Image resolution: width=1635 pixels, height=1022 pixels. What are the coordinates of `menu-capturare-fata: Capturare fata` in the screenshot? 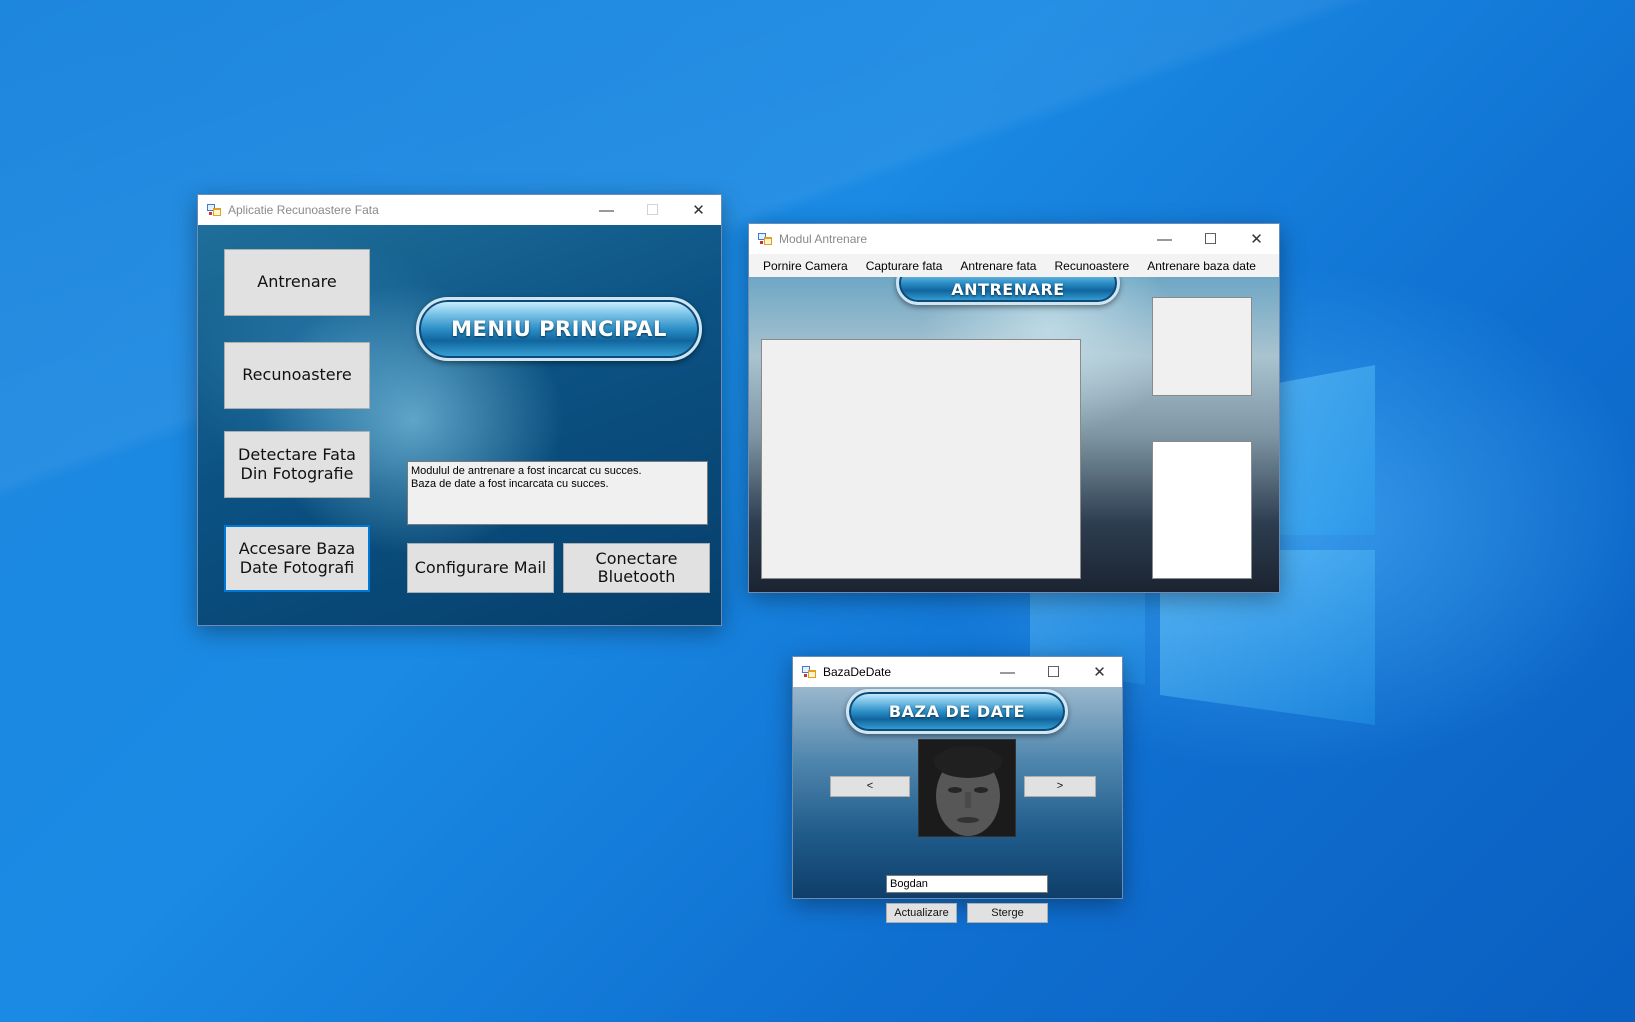 It's located at (904, 266).